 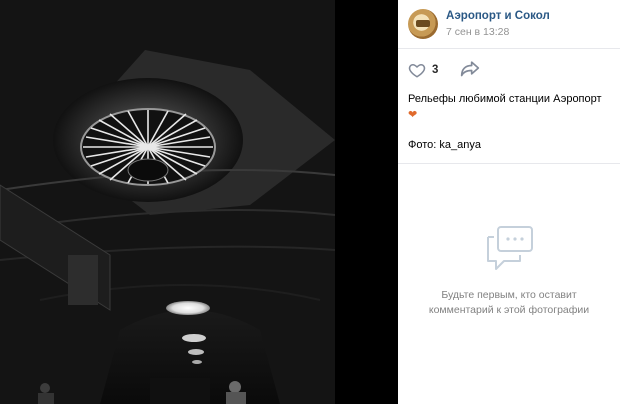 What do you see at coordinates (509, 295) in the screenshot?
I see `empty-comments-line1: Будьте первым, кто оставит` at bounding box center [509, 295].